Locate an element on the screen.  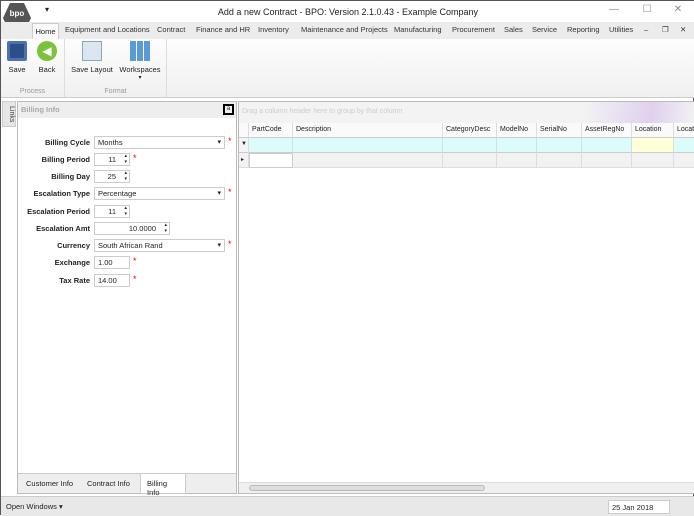
tab-contract: Contract is located at coordinates (171, 29).